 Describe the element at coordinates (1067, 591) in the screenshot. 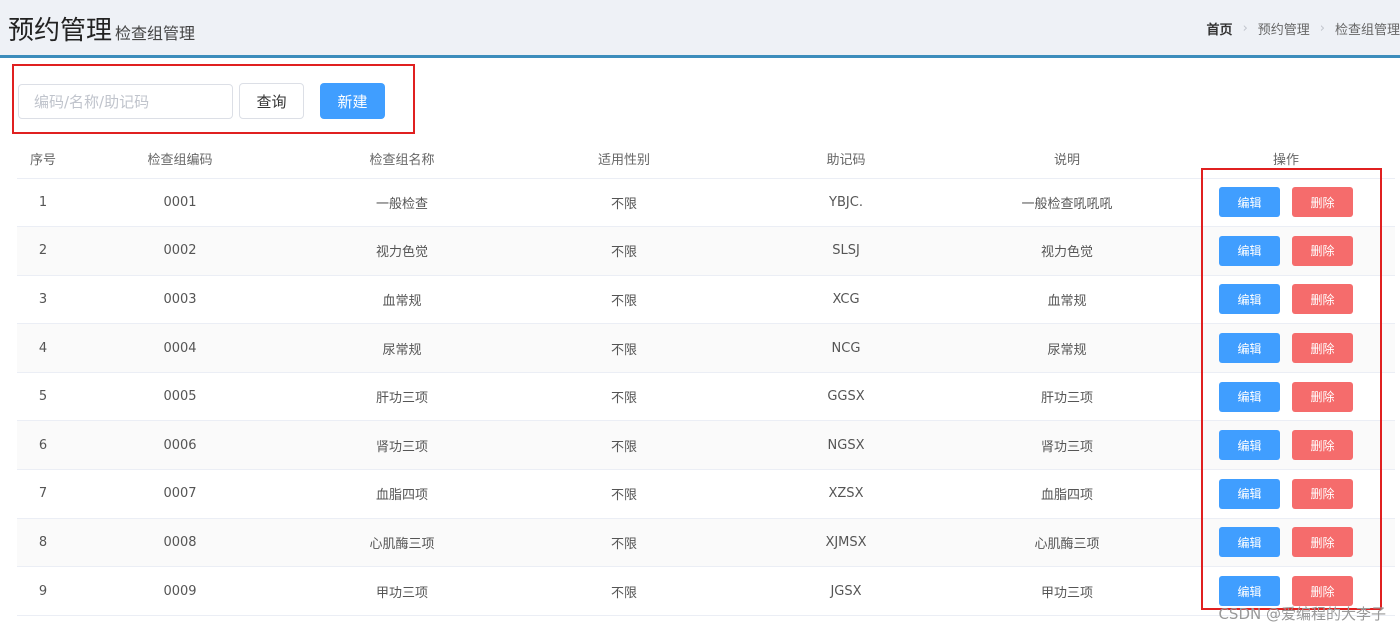

I see `cell-remark: 甲功三项` at that location.